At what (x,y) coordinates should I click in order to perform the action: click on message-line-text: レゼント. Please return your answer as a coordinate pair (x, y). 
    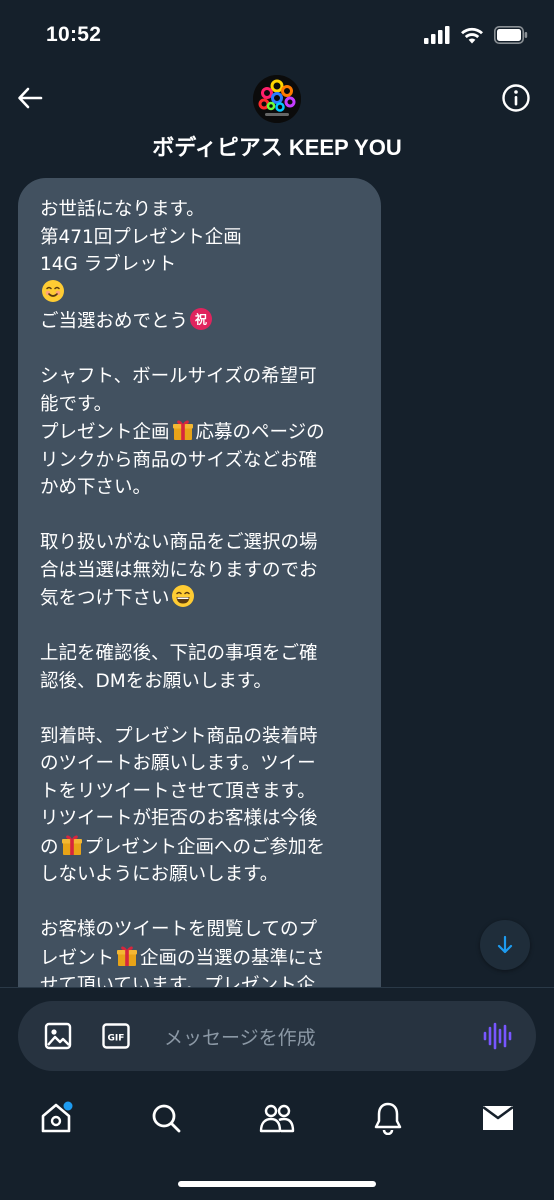
    Looking at the image, I should click on (77, 958).